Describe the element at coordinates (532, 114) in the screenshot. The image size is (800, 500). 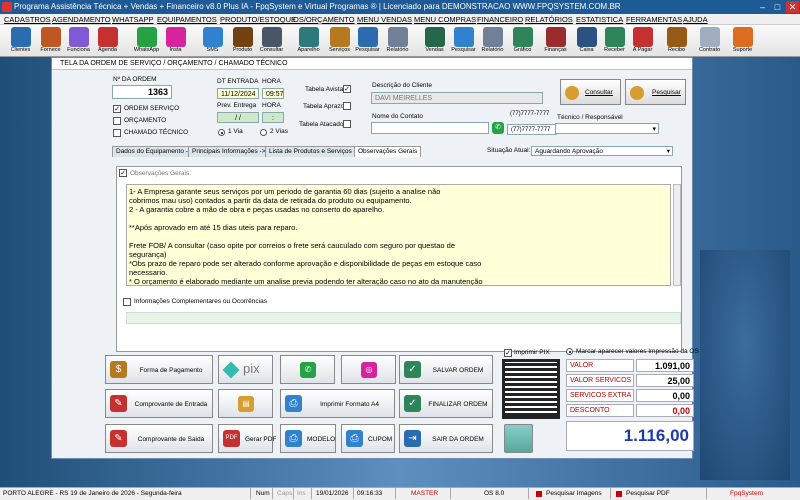
I see `phone1-field: (77)7777-7777` at that location.